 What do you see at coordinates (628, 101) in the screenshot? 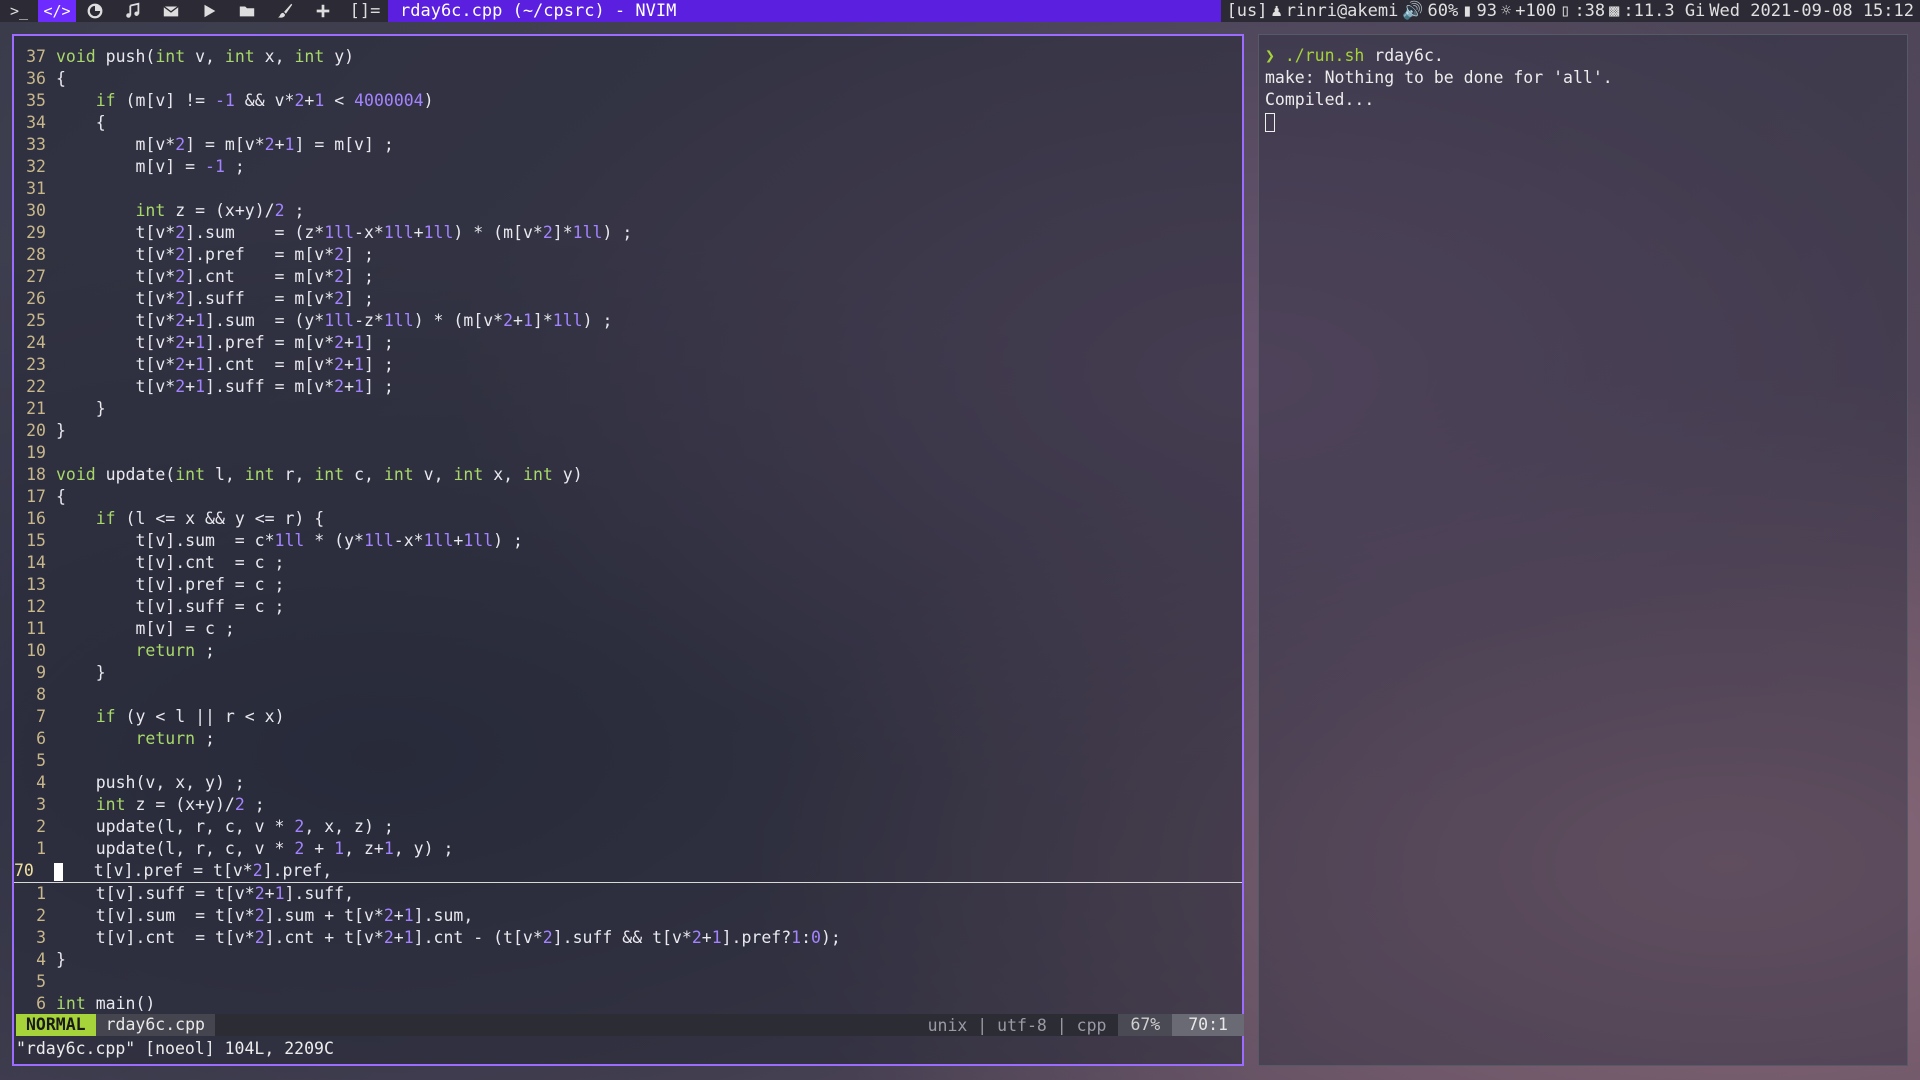
I see `code-line: 35 if (m[v] != -1 && v*2+1 < 4000004)` at bounding box center [628, 101].